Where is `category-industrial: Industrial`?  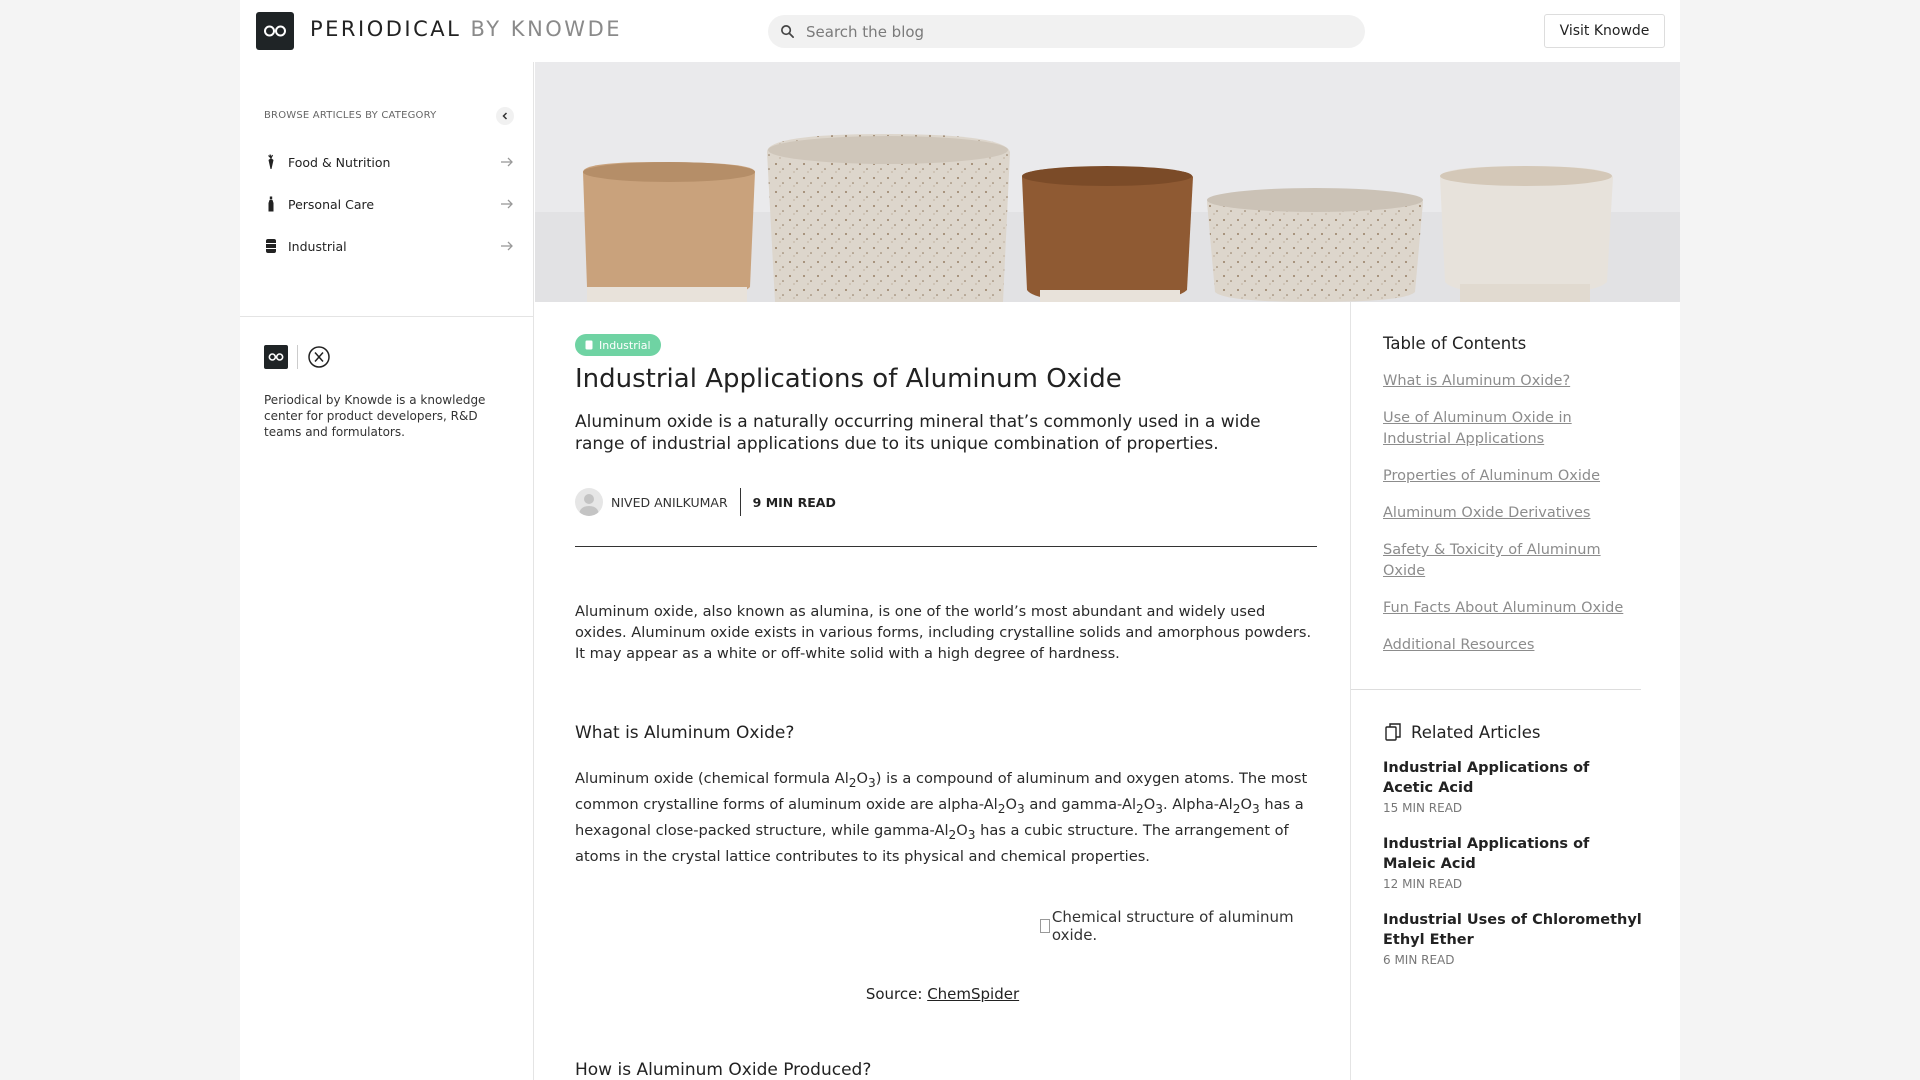
category-industrial: Industrial is located at coordinates (389, 246).